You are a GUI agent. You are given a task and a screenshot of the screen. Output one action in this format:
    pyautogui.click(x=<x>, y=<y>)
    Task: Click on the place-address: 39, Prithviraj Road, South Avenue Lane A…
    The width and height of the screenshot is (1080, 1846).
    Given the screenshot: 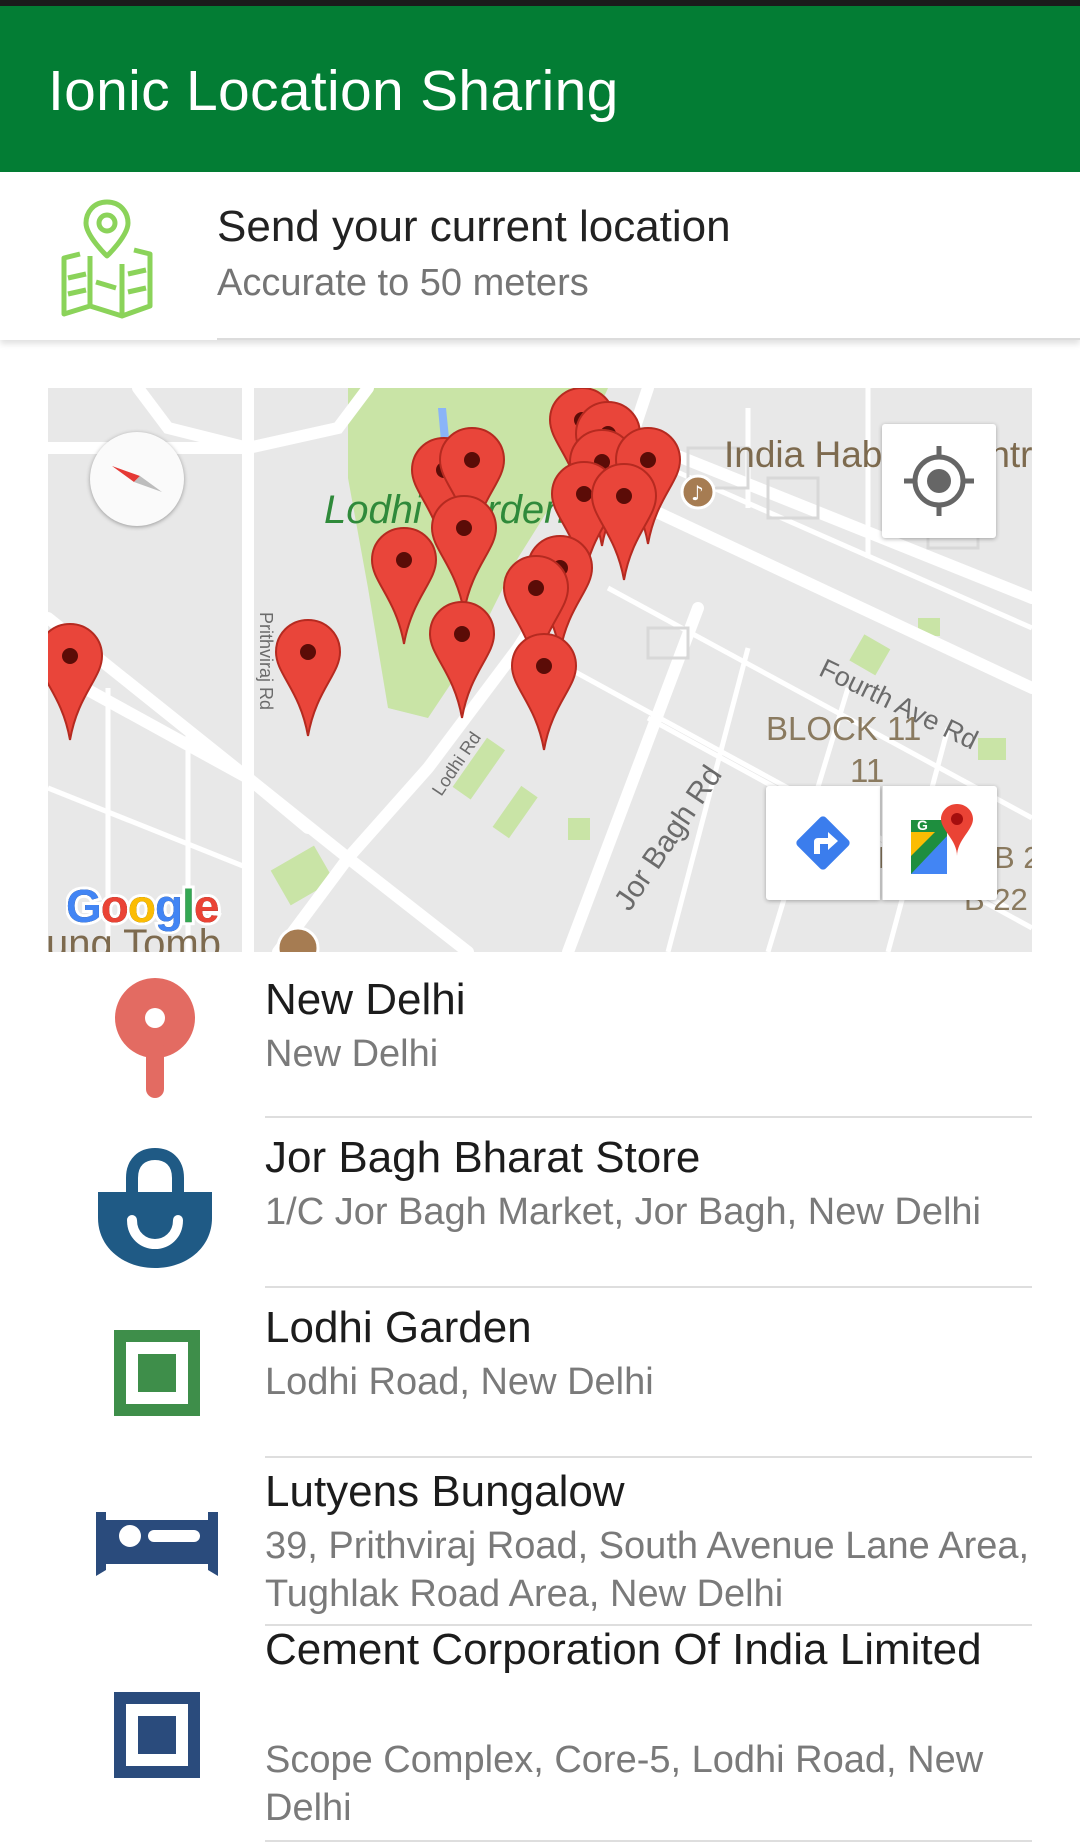 What is the action you would take?
    pyautogui.click(x=647, y=1570)
    